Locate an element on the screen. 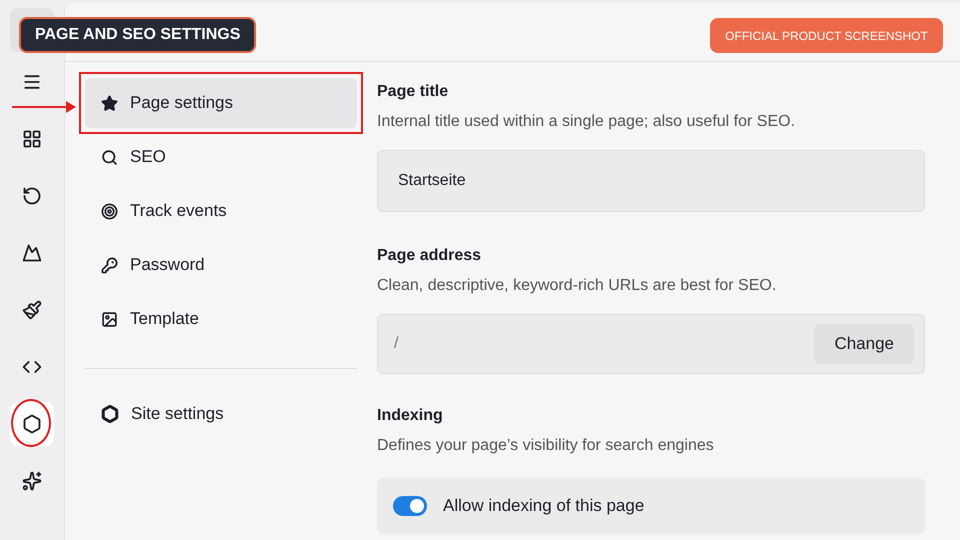 The image size is (960, 540). nav-item: Page settings is located at coordinates (221, 103).